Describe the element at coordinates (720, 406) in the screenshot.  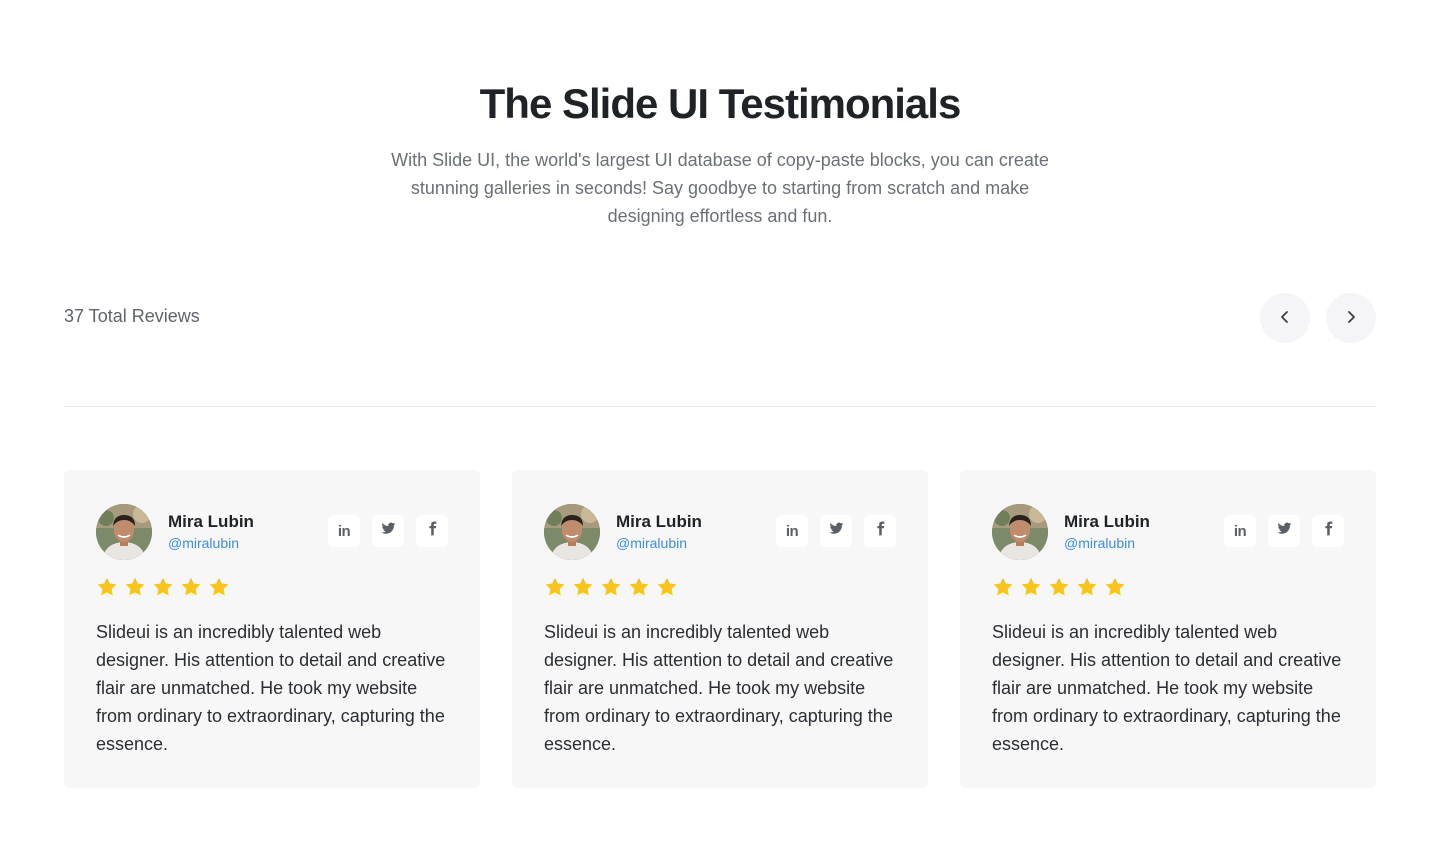
I see `divider` at that location.